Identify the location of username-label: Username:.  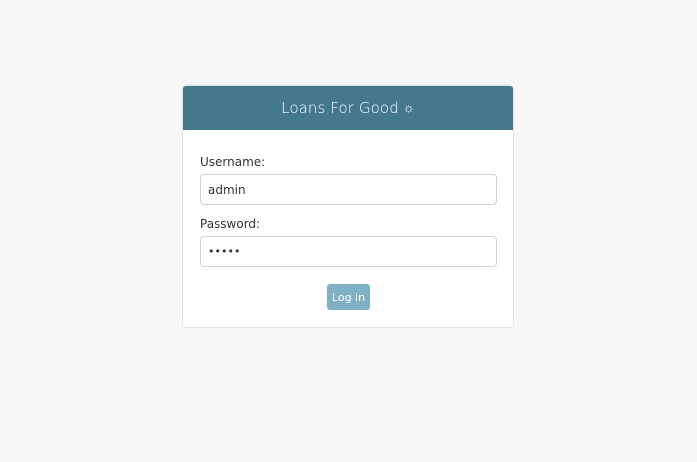
(233, 162).